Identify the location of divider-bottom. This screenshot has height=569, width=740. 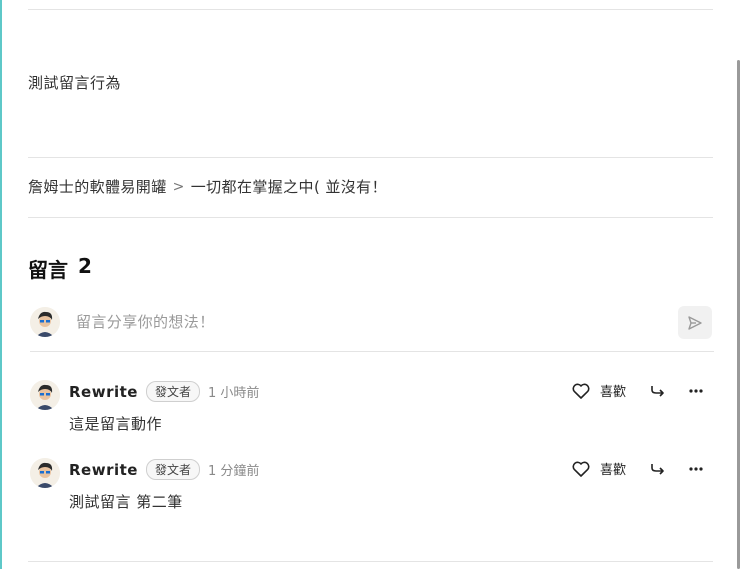
(370, 561).